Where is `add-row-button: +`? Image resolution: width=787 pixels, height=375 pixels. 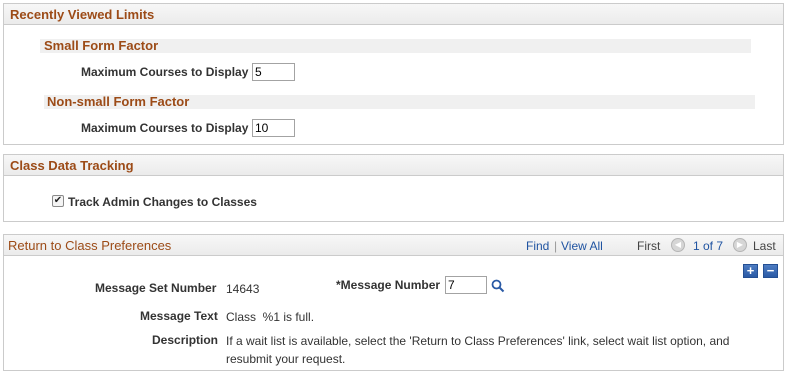
add-row-button: + is located at coordinates (750, 271).